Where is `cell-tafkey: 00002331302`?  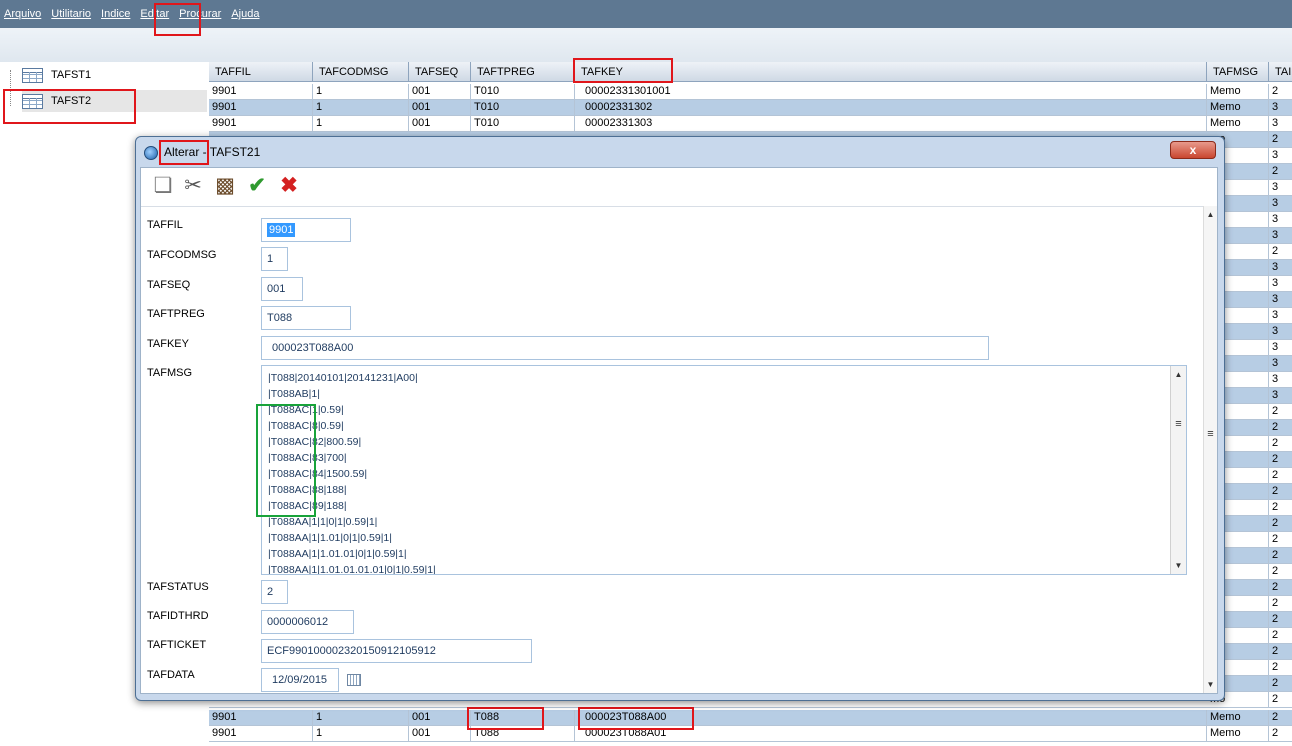
cell-tafkey: 00002331302 is located at coordinates (891, 108).